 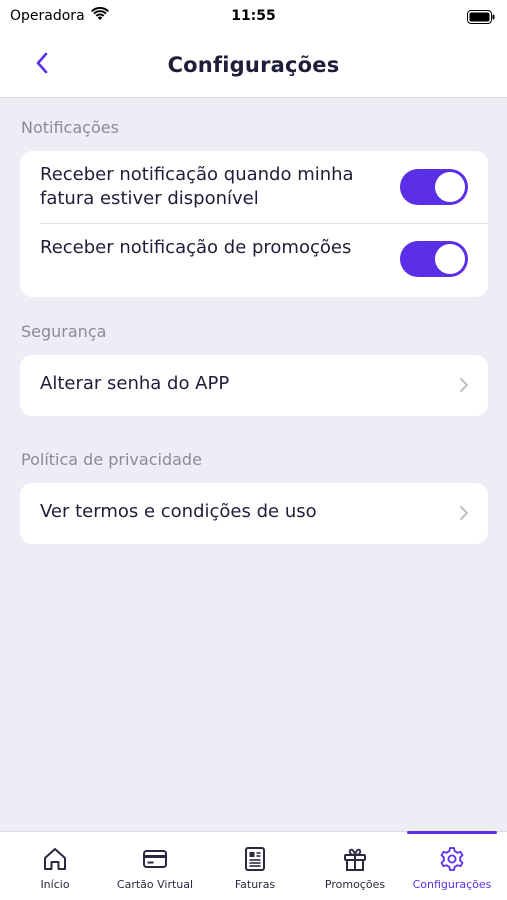 I want to click on tab-faturas: Faturas, so click(x=255, y=866).